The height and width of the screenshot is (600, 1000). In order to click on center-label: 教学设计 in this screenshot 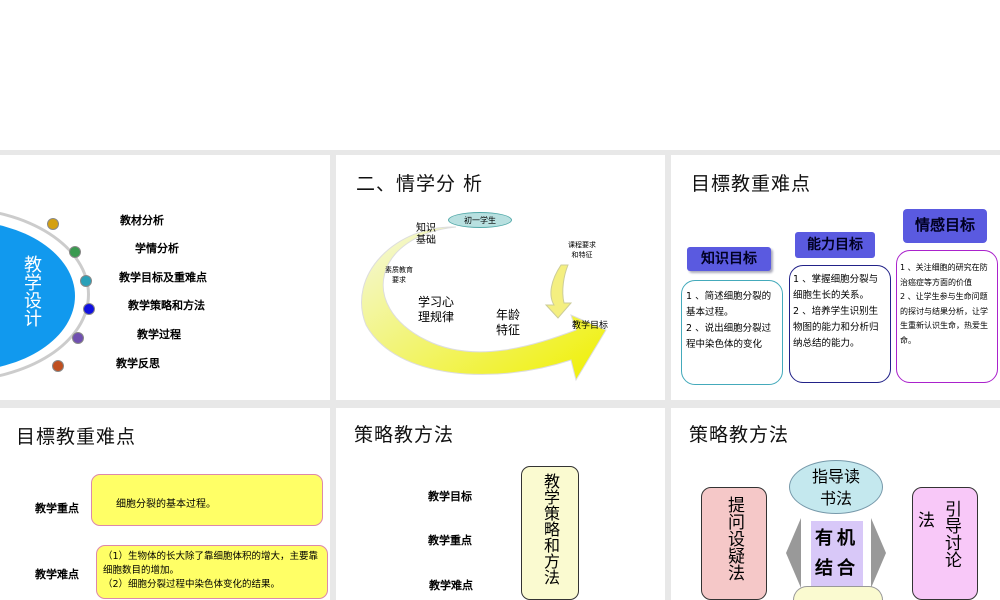, I will do `click(31, 291)`.